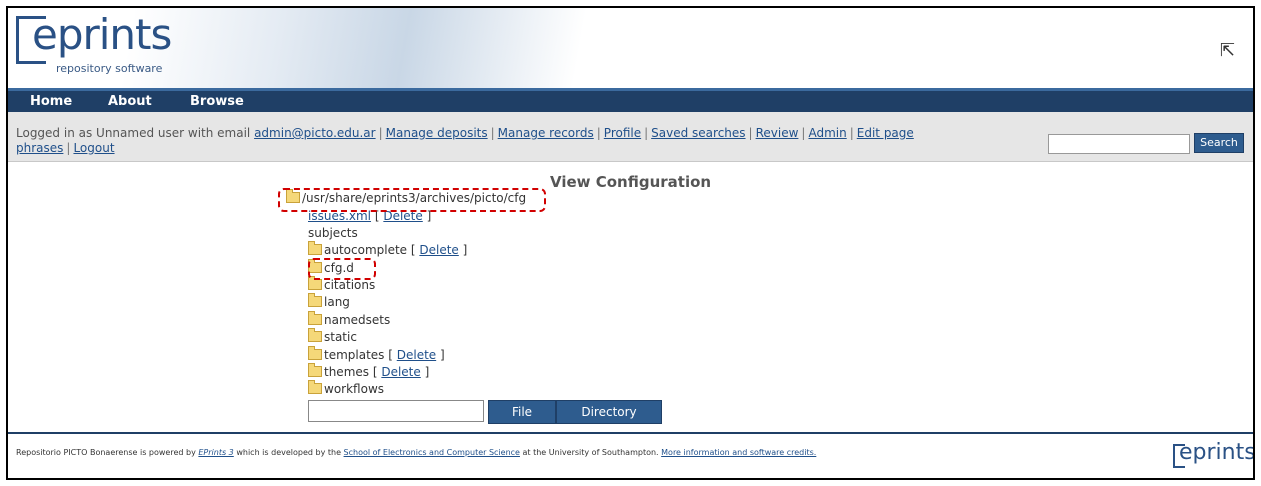 The image size is (1261, 486). What do you see at coordinates (698, 133) in the screenshot?
I see `saved-searches-link: Saved searches` at bounding box center [698, 133].